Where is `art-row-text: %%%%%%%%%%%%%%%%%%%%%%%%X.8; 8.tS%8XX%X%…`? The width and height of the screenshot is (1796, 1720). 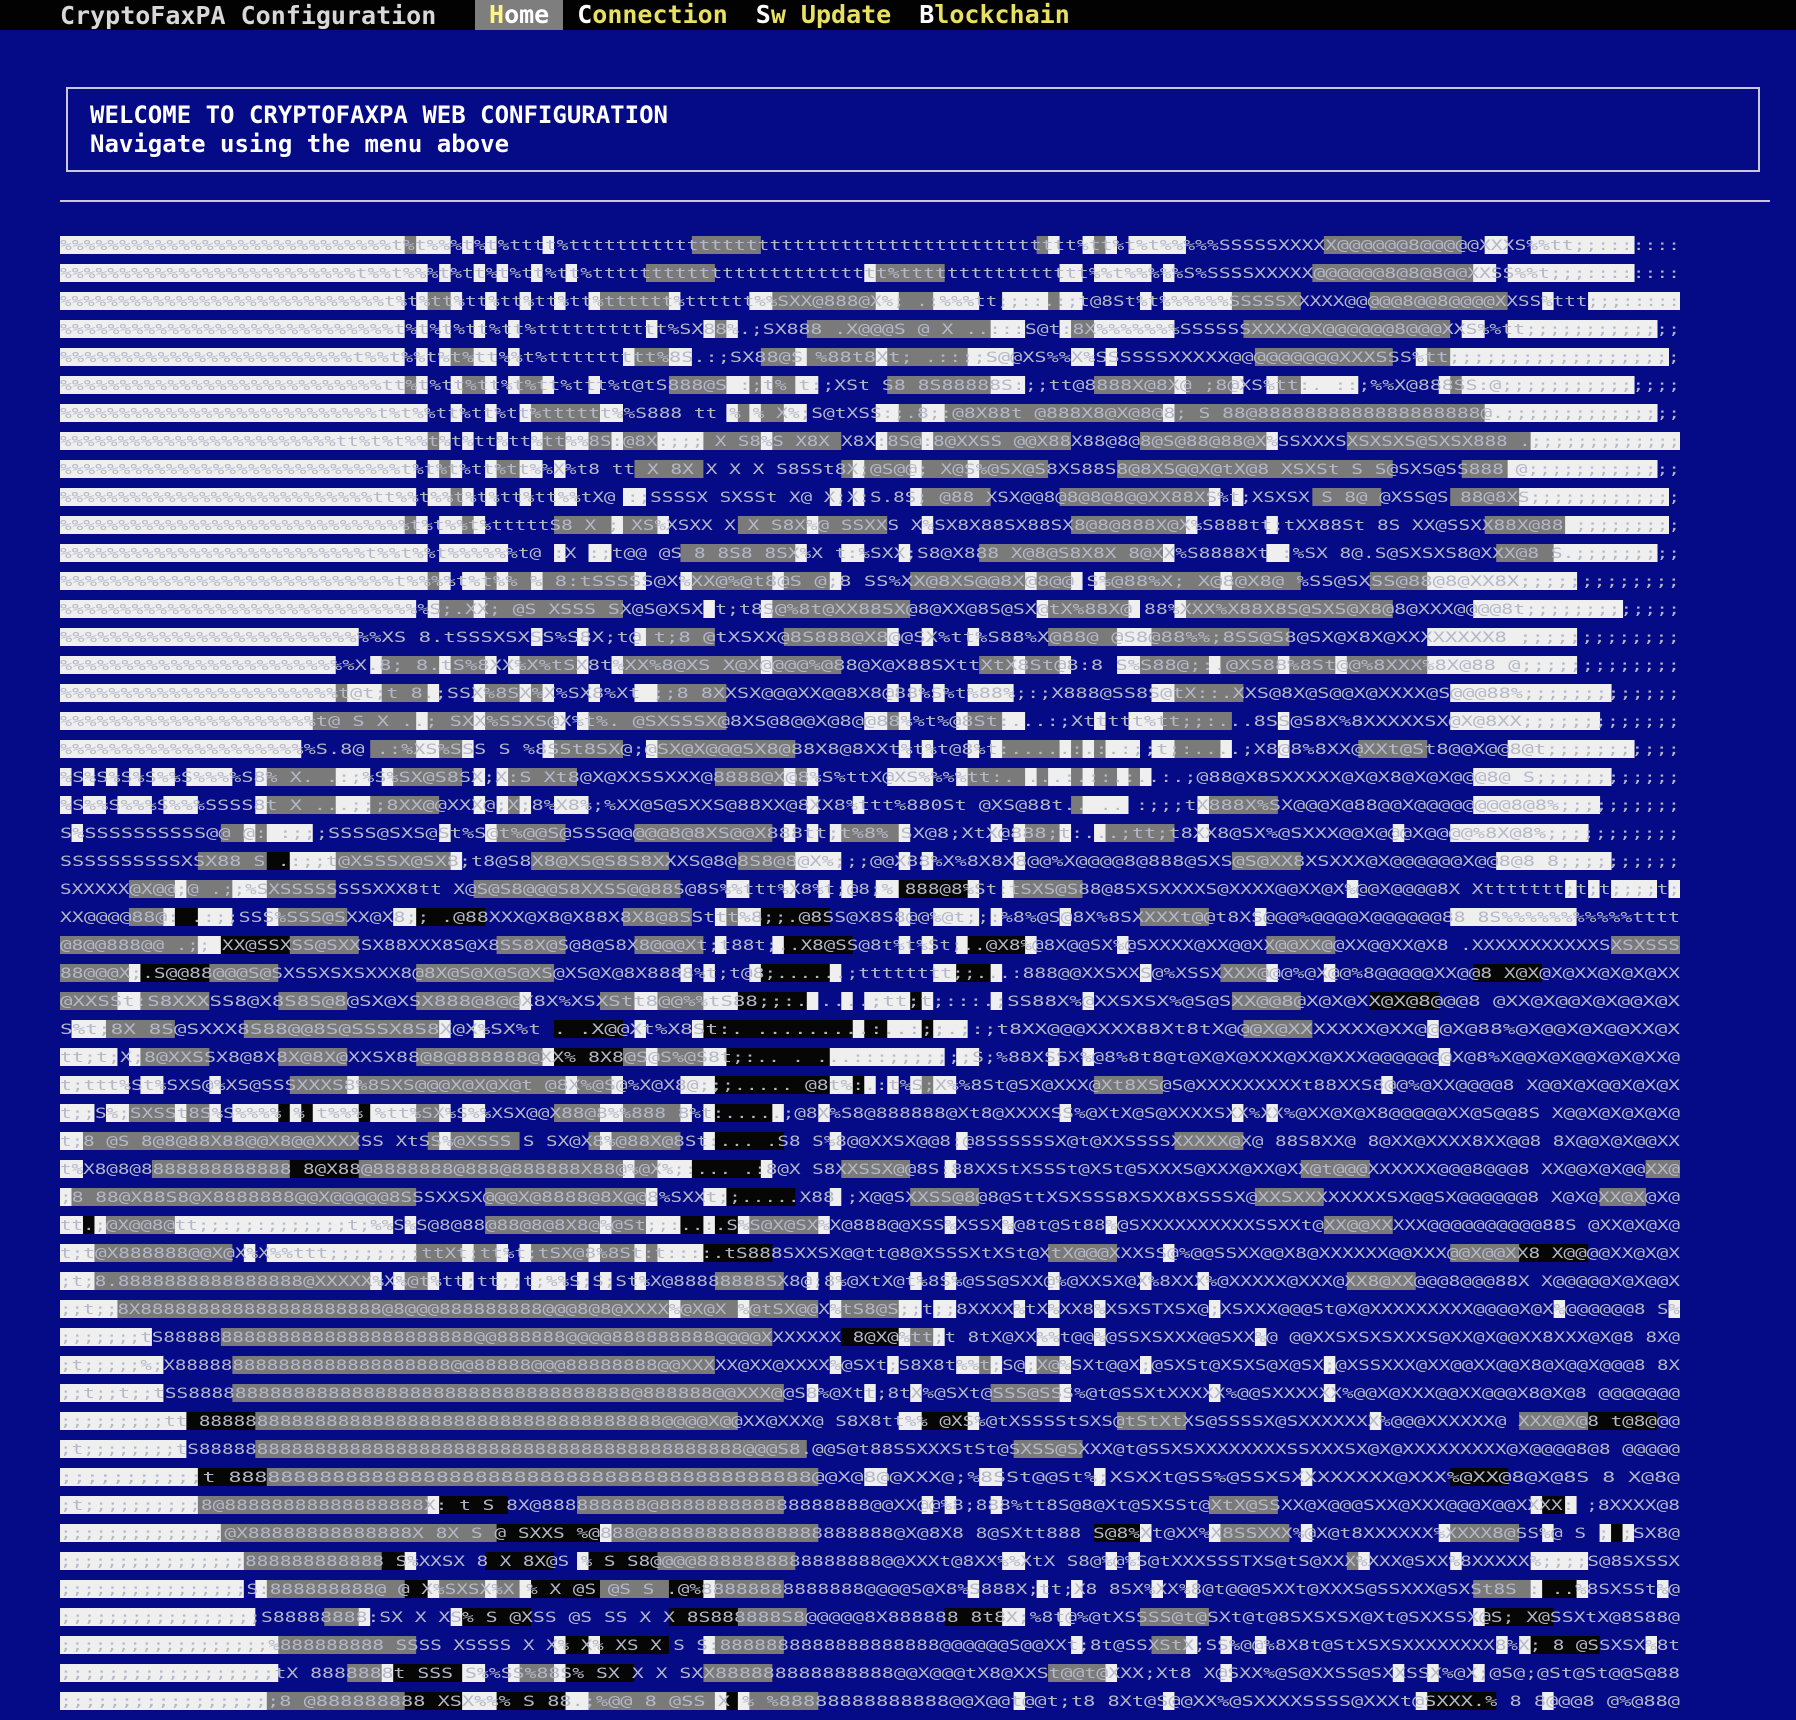
art-row-text: %%%%%%%%%%%%%%%%%%%%%%%%X.8; 8.tS%8XX%X%… is located at coordinates (870, 666).